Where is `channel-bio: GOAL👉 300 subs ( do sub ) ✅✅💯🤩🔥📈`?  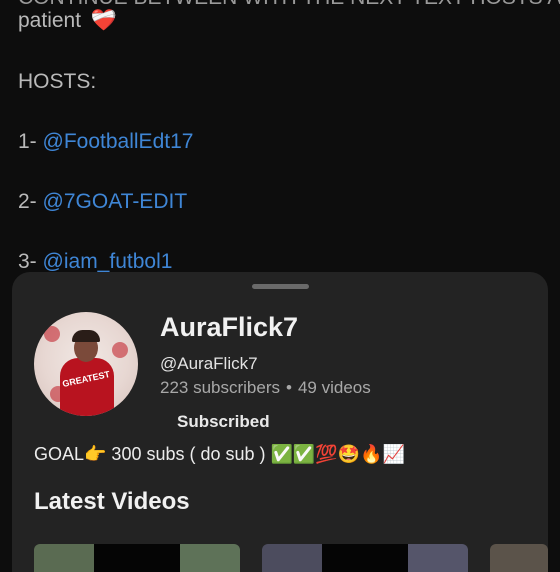
channel-bio: GOAL👉 300 subs ( do sub ) ✅✅💯🤩🔥📈 is located at coordinates (219, 454).